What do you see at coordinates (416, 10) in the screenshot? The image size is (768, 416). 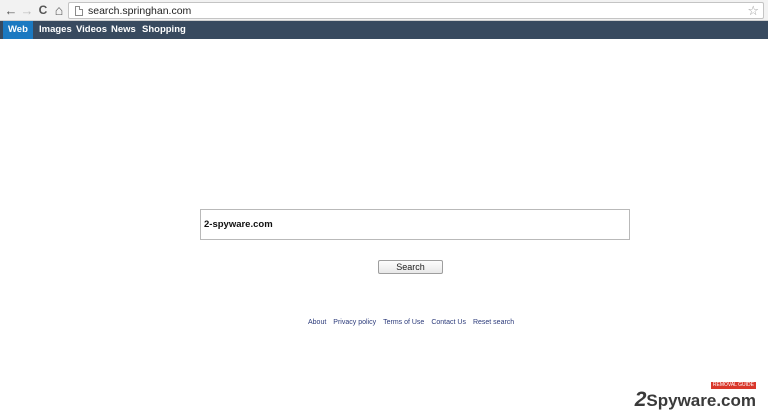 I see `address-bar: search.springhan.com ☆` at bounding box center [416, 10].